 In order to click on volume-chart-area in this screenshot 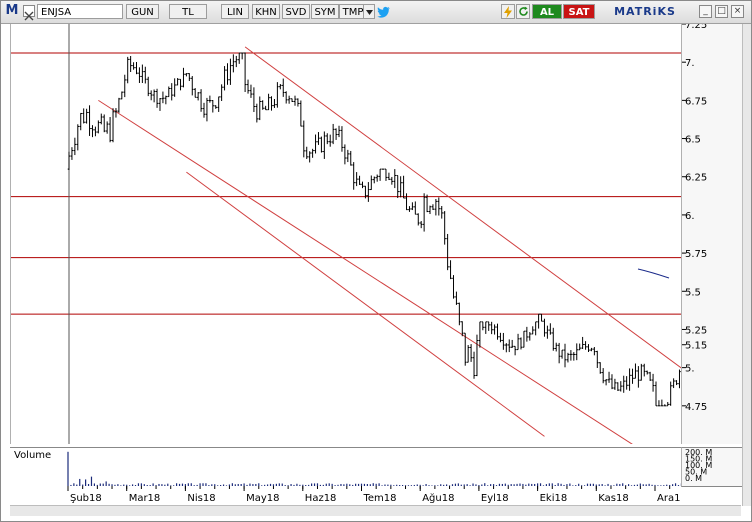, I will do `click(361, 467)`.